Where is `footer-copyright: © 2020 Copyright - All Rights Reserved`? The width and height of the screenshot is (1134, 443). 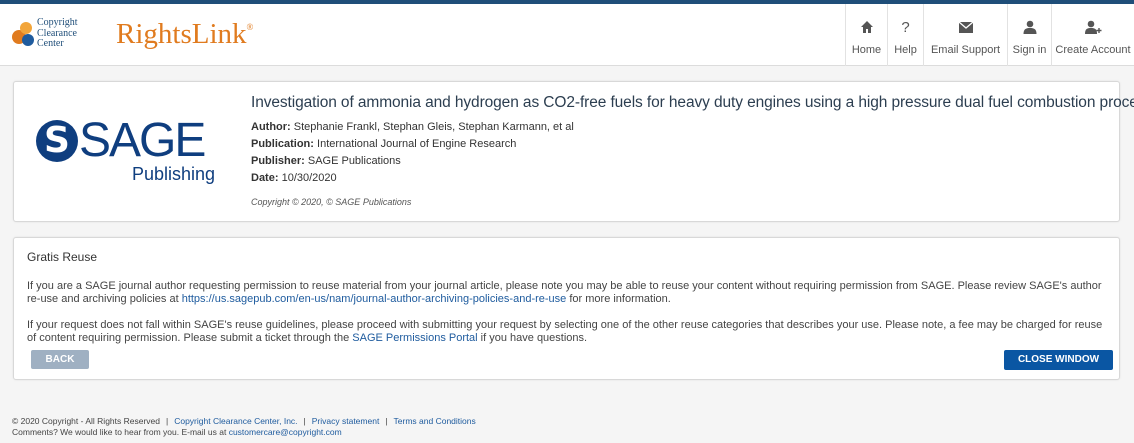
footer-copyright: © 2020 Copyright - All Rights Reserved is located at coordinates (86, 421).